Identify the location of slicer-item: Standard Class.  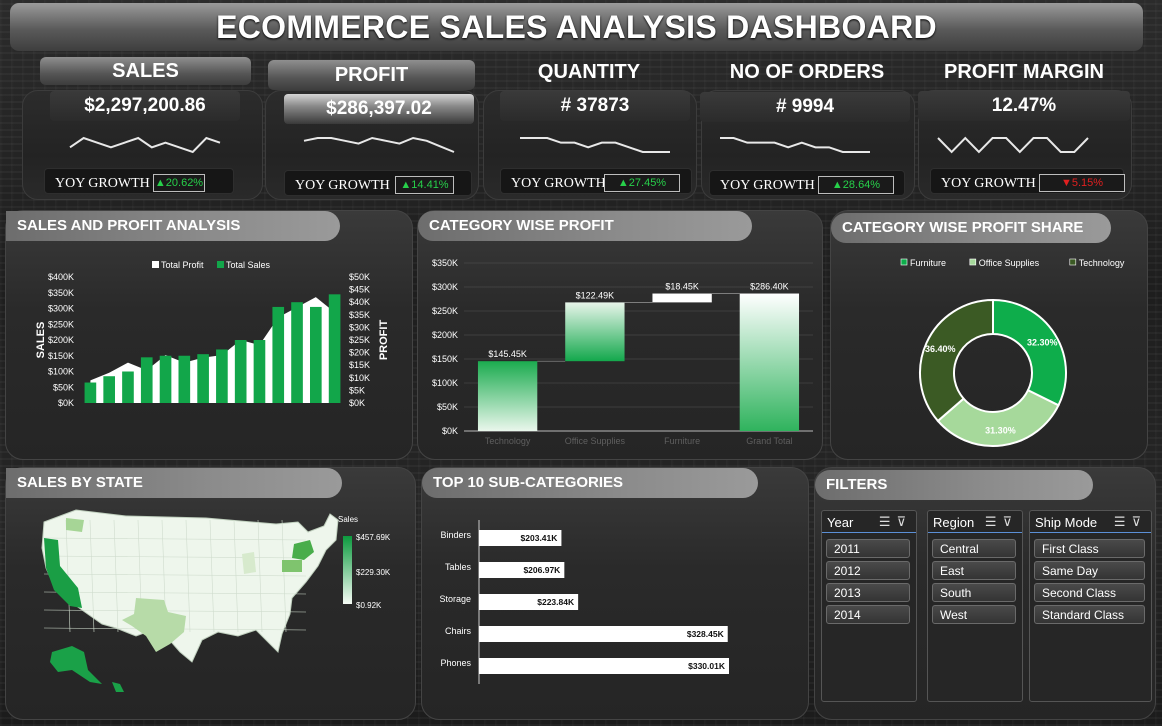
(1089, 614).